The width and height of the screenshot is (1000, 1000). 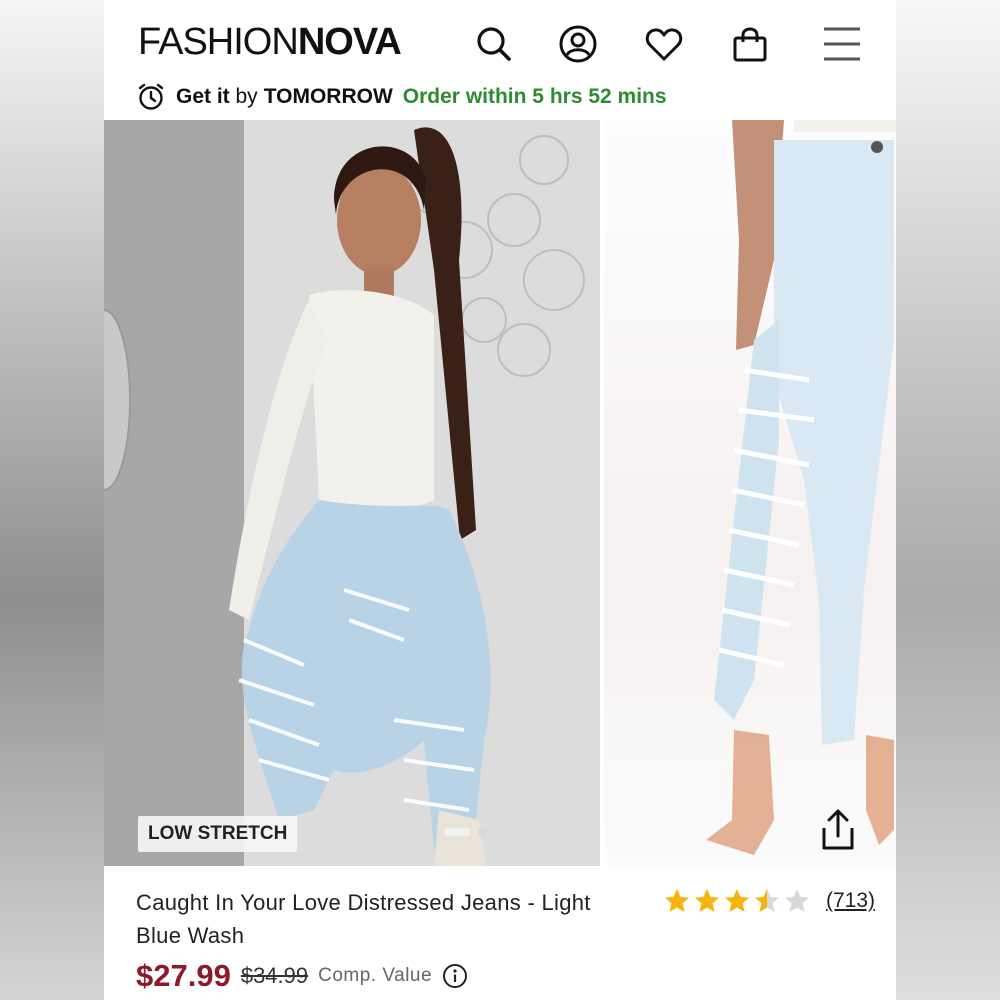 I want to click on share-icon, so click(x=838, y=830).